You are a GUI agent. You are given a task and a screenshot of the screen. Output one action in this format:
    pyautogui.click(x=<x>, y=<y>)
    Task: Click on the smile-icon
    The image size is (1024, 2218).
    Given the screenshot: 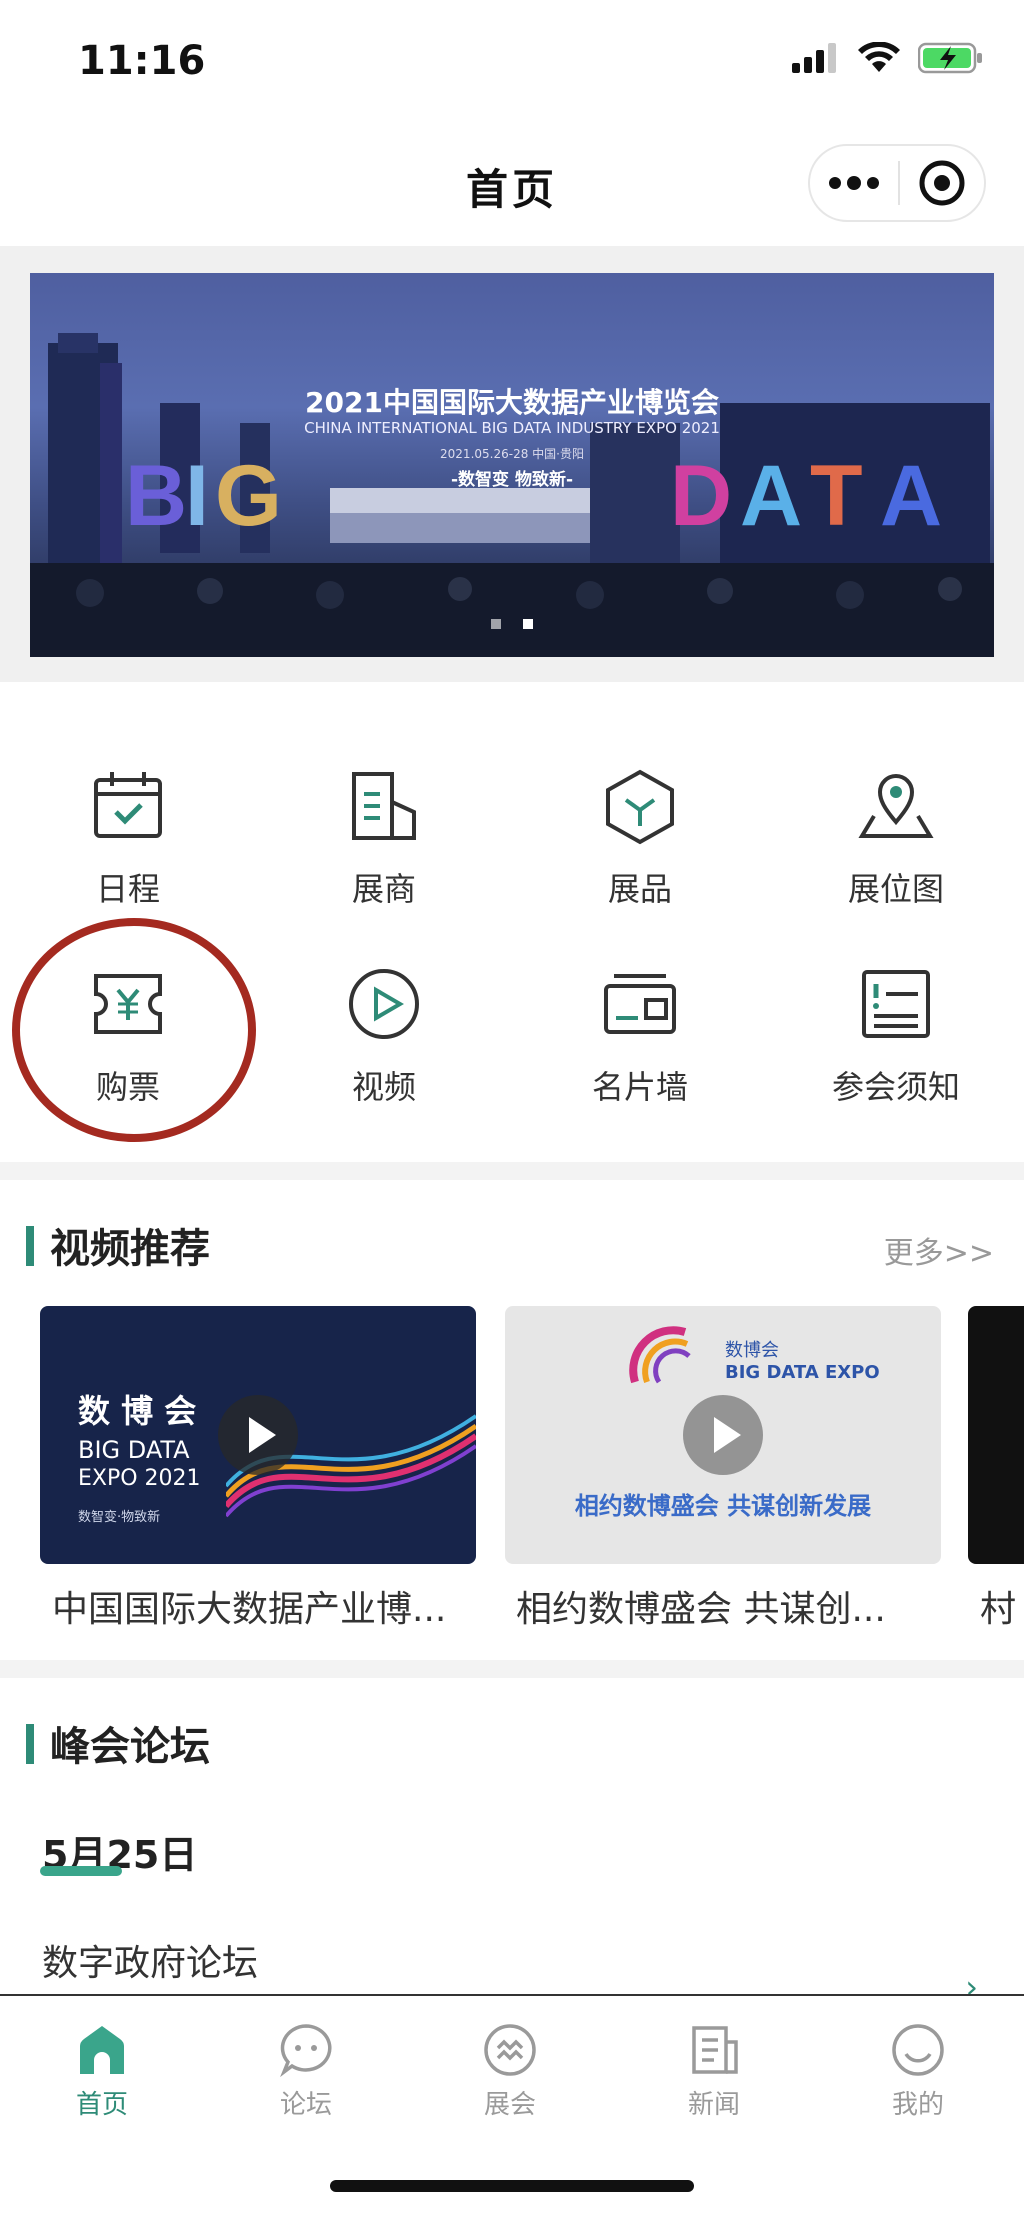 What is the action you would take?
    pyautogui.click(x=918, y=2050)
    